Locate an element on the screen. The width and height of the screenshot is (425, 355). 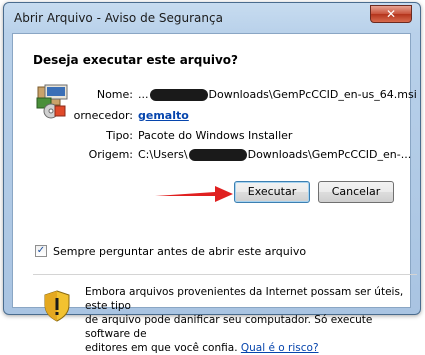
type-row: Tipo: Pacote do Windows Installer is located at coordinates (212, 136).